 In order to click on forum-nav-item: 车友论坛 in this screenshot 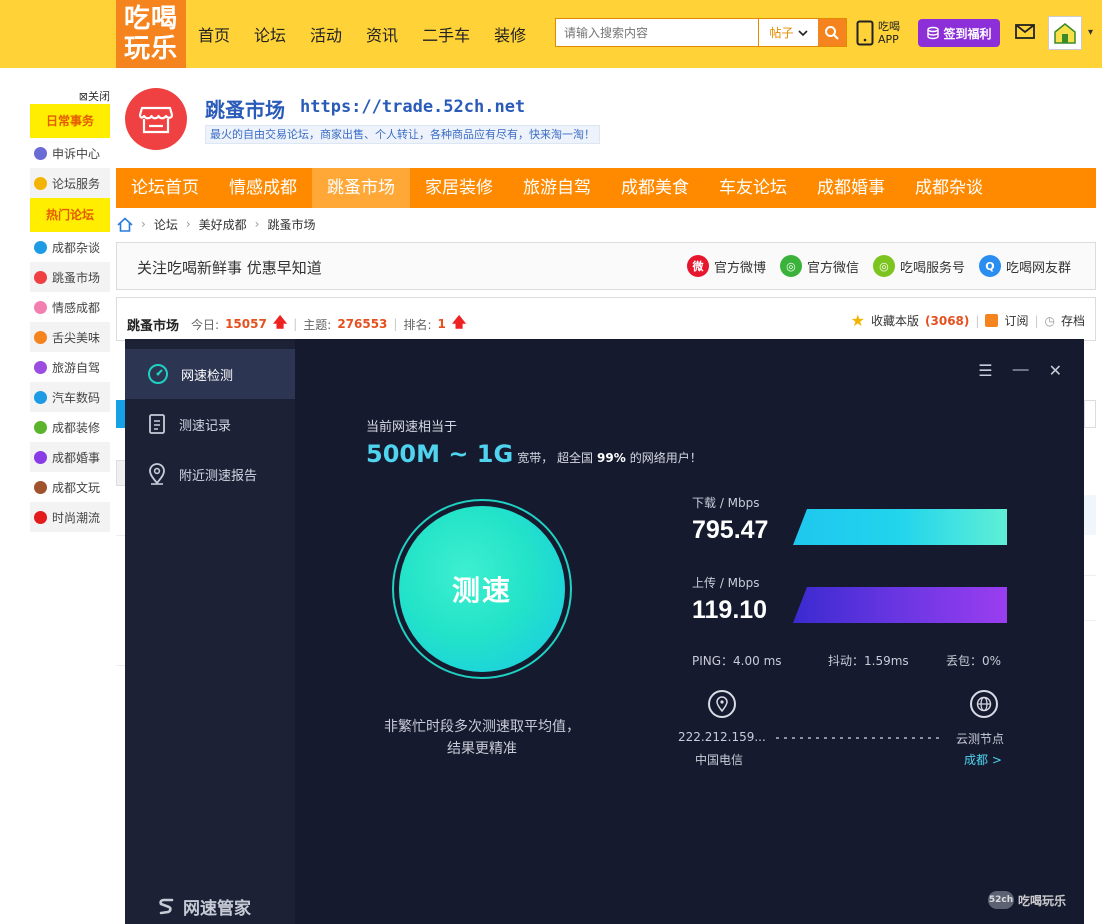, I will do `click(753, 188)`.